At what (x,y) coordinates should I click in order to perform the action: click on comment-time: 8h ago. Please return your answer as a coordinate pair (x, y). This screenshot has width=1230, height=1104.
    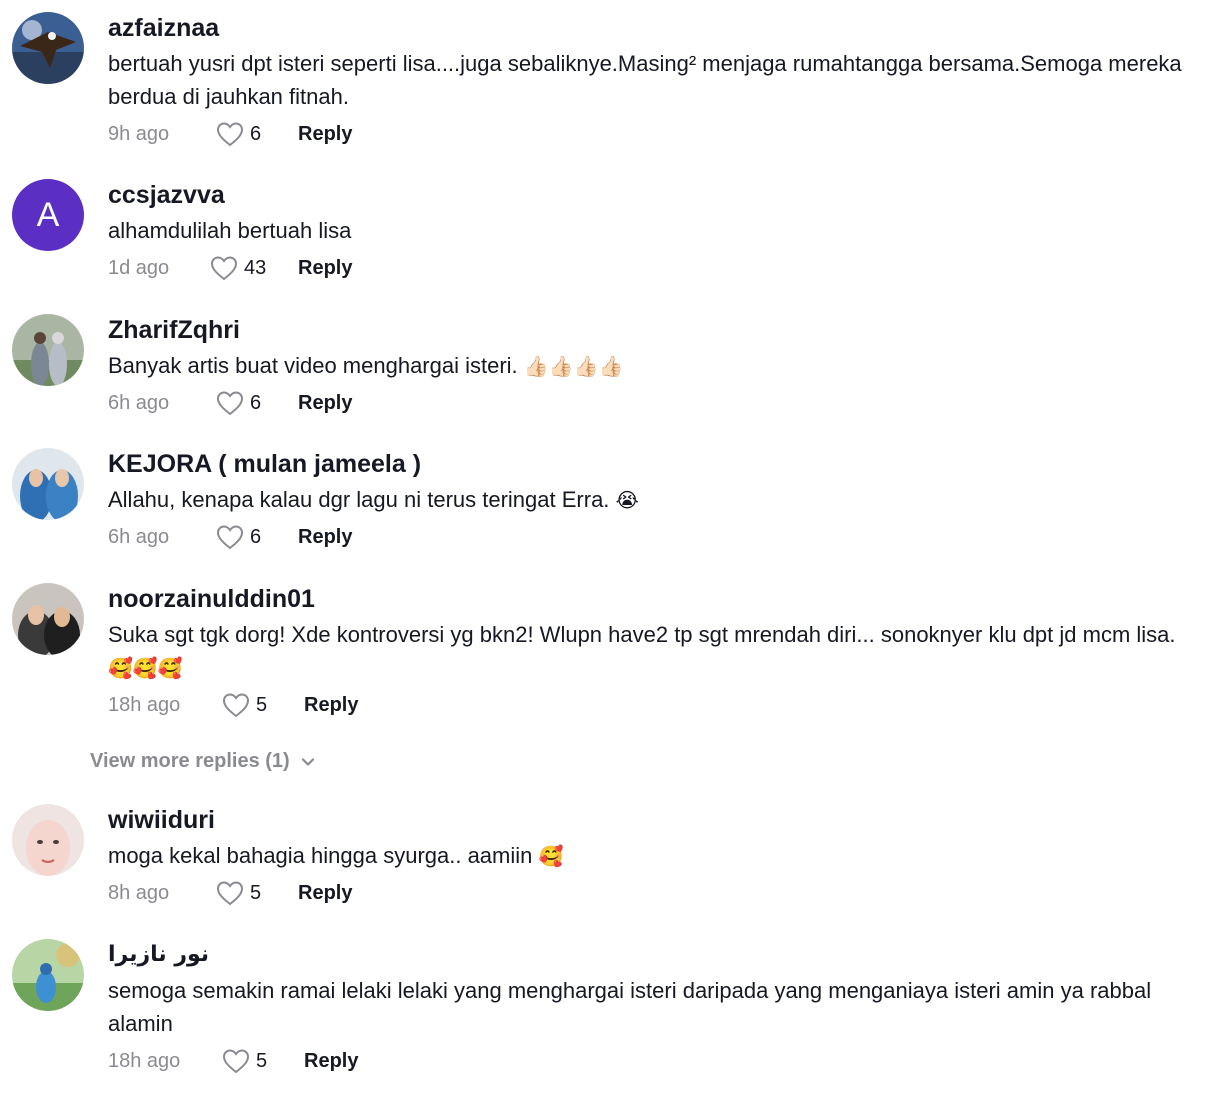
    Looking at the image, I should click on (139, 892).